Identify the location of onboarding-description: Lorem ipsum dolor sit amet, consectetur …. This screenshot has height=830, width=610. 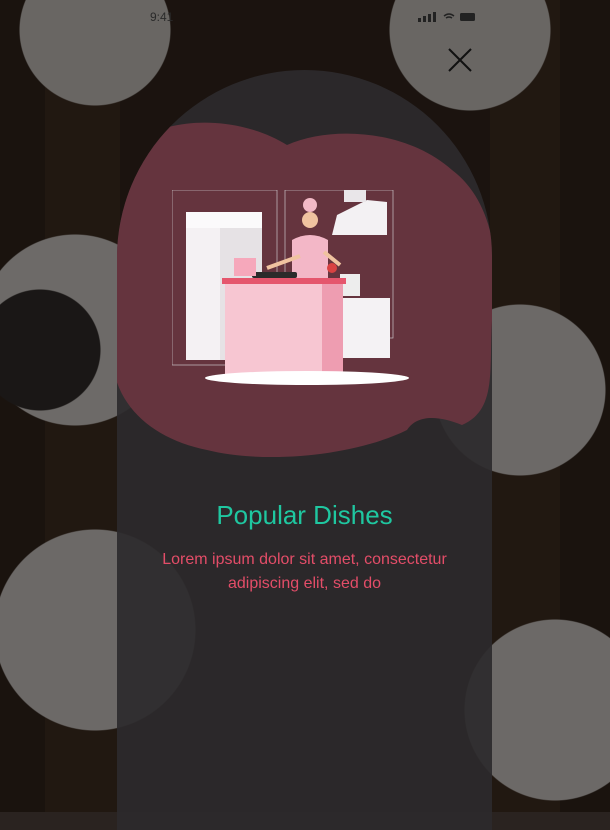
(304, 571).